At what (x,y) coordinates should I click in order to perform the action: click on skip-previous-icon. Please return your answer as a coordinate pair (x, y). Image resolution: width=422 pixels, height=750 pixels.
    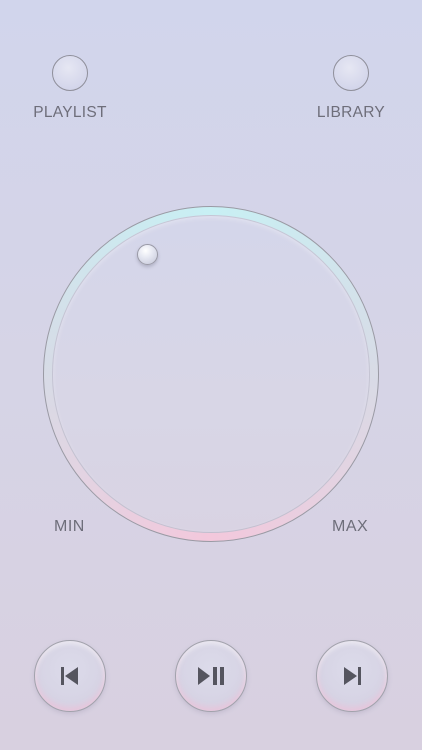
    Looking at the image, I should click on (69, 676).